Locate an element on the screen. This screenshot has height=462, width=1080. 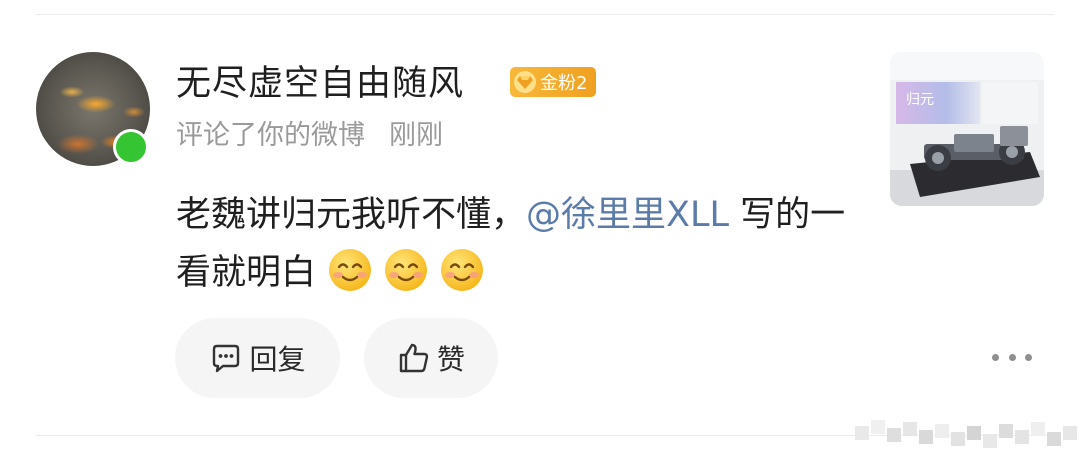
fan-level-badge: 金粉2 is located at coordinates (553, 82).